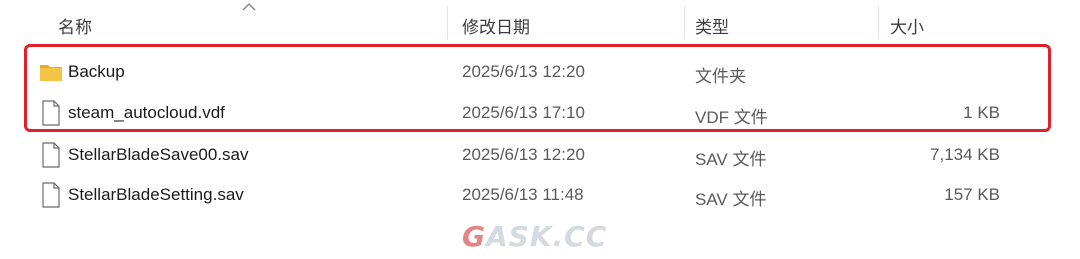 This screenshot has height=259, width=1080. I want to click on file-date-modified: 2025/6/13 11:48, so click(523, 194).